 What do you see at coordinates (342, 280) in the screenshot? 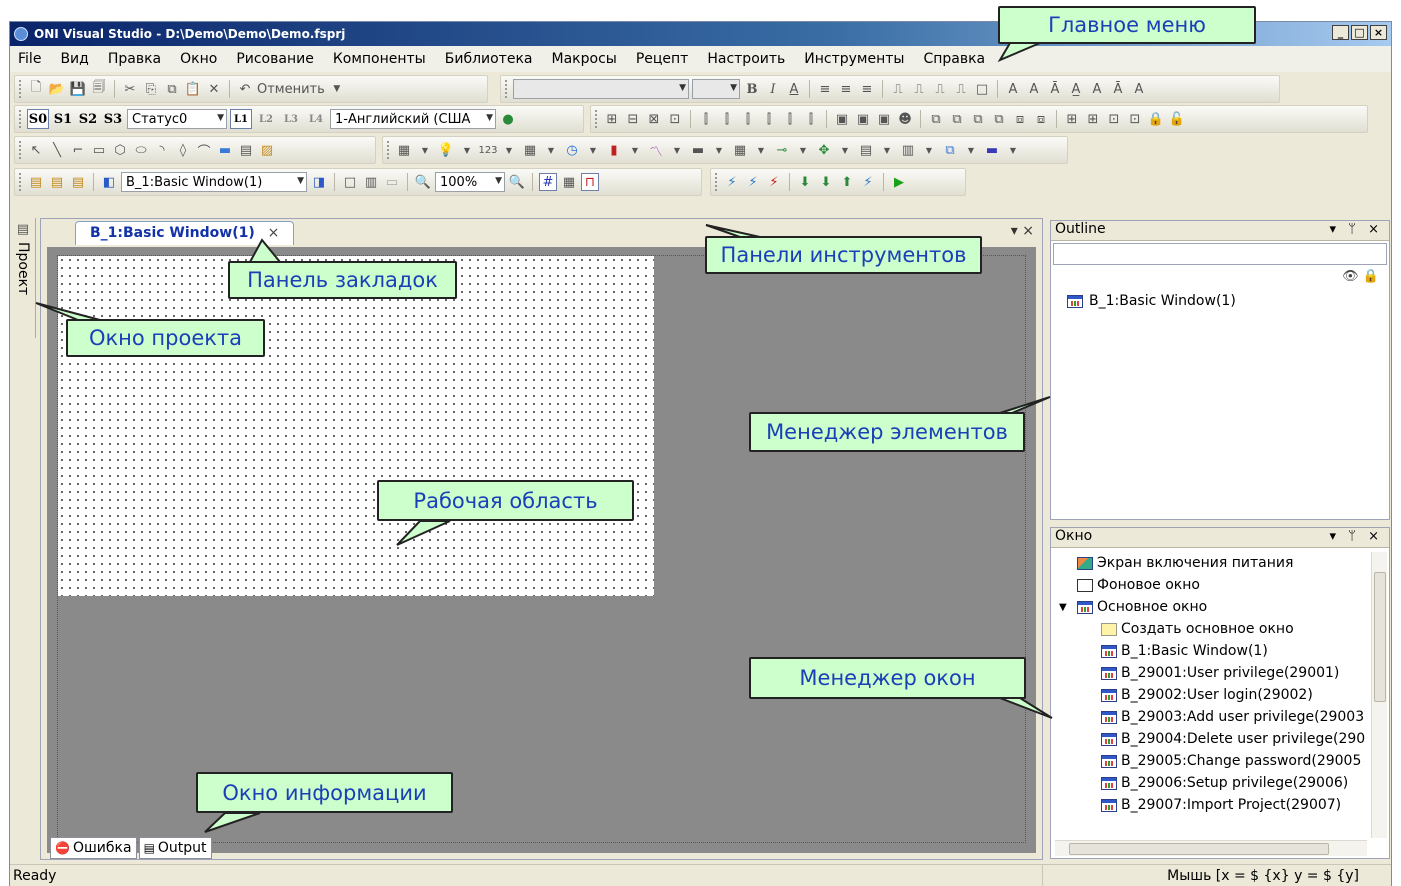
I see `callout-tab-bar: Панель закладок` at bounding box center [342, 280].